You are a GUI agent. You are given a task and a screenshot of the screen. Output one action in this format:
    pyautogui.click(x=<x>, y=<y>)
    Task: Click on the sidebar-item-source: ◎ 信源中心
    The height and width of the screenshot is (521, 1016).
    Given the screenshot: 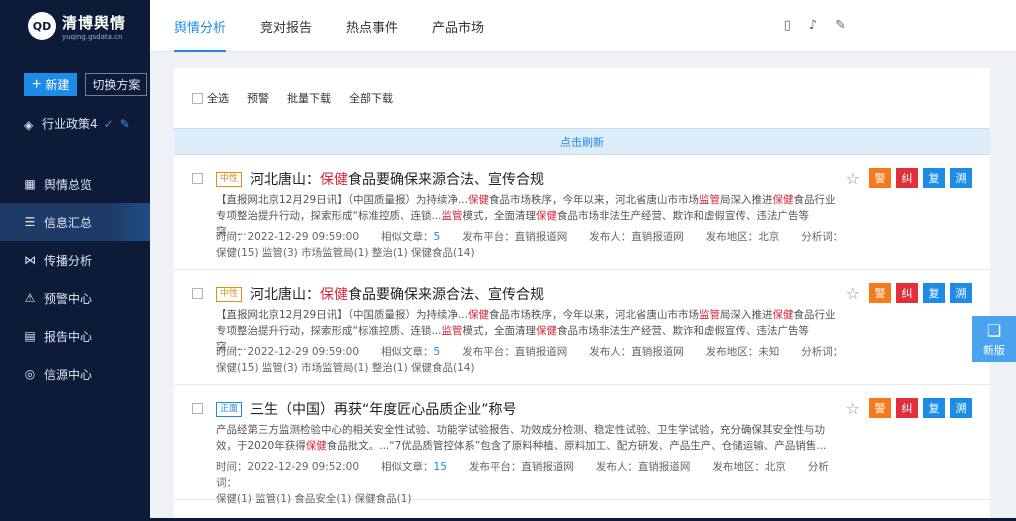 What is the action you would take?
    pyautogui.click(x=75, y=374)
    